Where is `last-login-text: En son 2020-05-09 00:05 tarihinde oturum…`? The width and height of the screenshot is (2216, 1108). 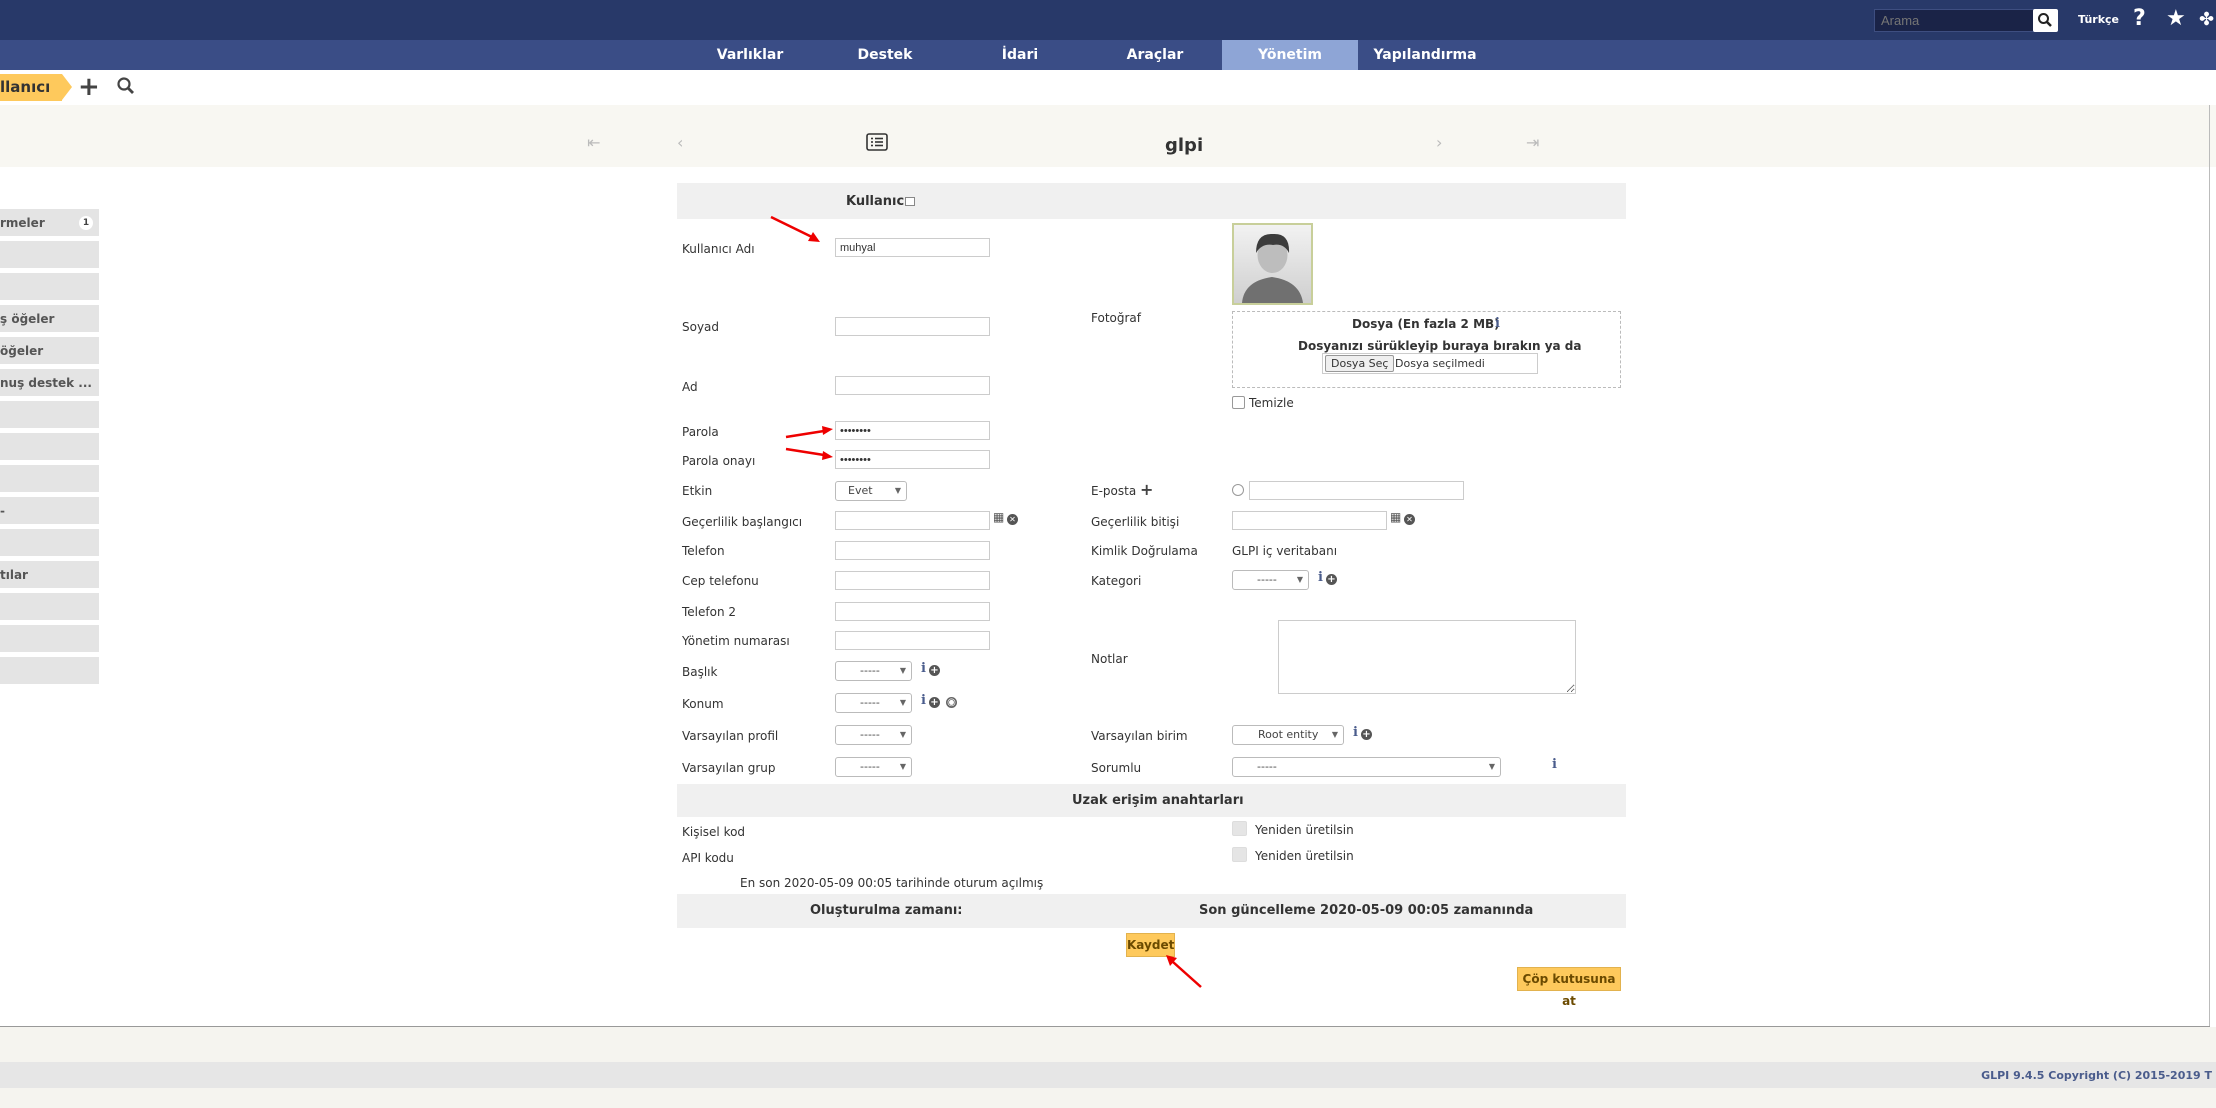 last-login-text: En son 2020-05-09 00:05 tarihinde oturum… is located at coordinates (892, 883).